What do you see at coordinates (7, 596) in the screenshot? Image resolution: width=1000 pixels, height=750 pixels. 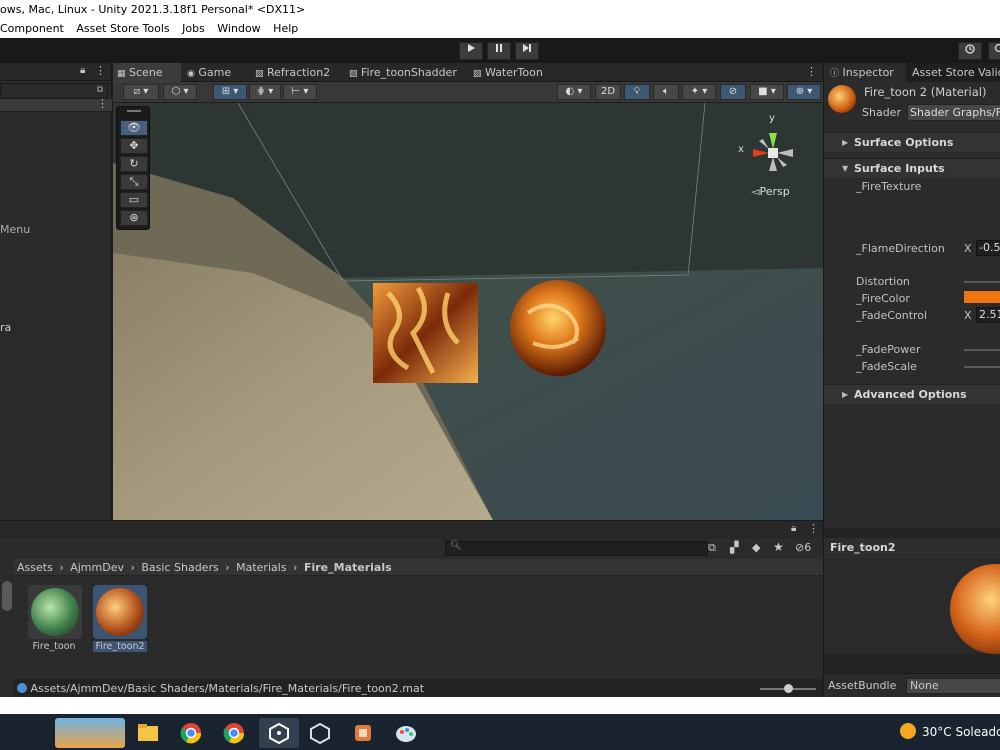 I see `folder-tree-scrollbar` at bounding box center [7, 596].